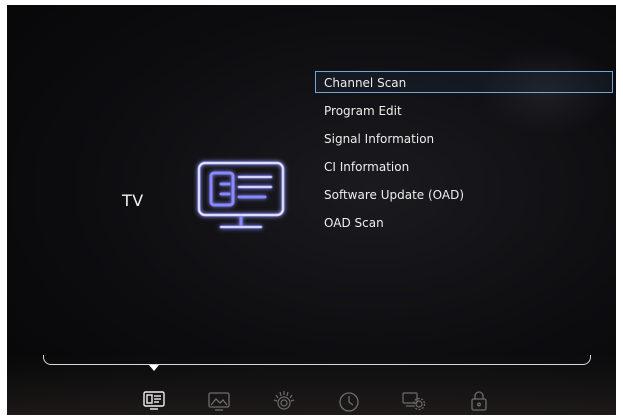 The height and width of the screenshot is (420, 623). Describe the element at coordinates (464, 138) in the screenshot. I see `menu-item-signal-information: Signal Information` at that location.